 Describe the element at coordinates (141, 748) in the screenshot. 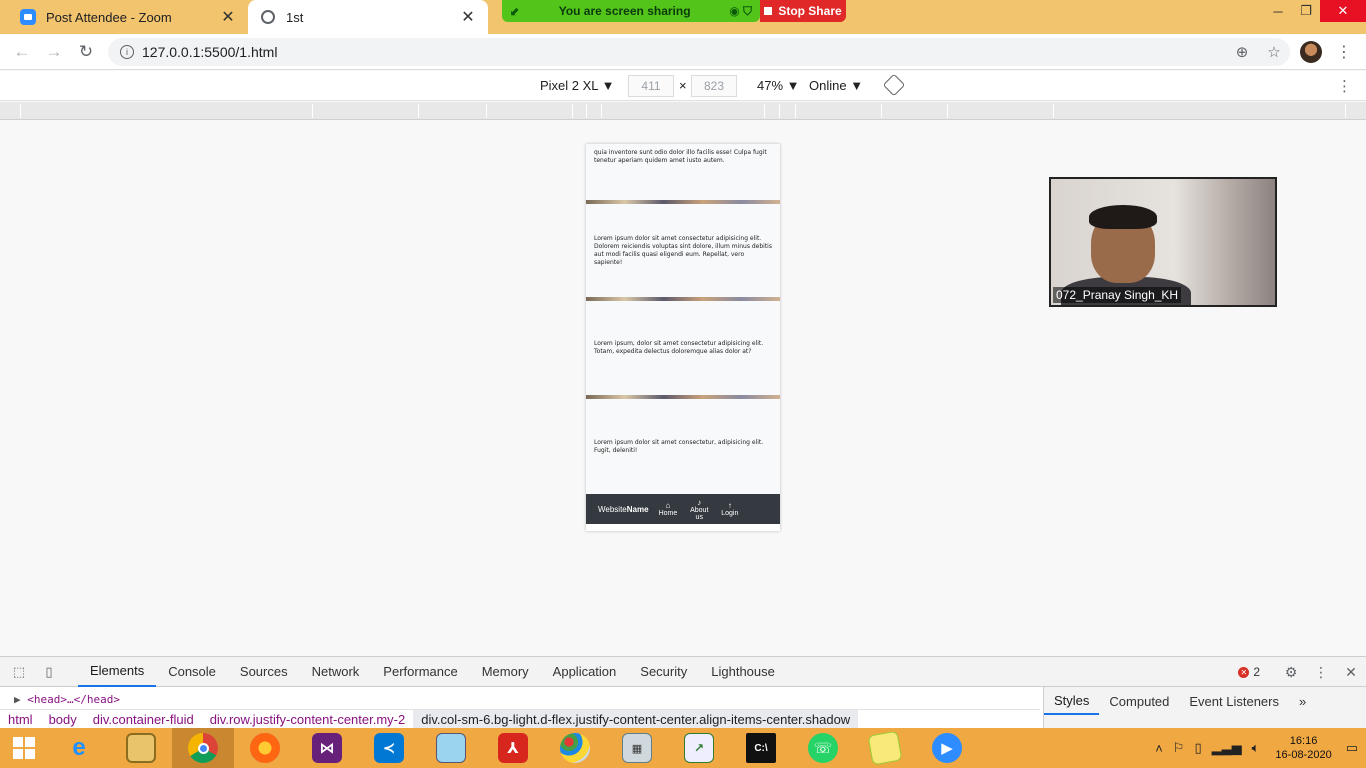

I see `file-explorer-icon` at that location.